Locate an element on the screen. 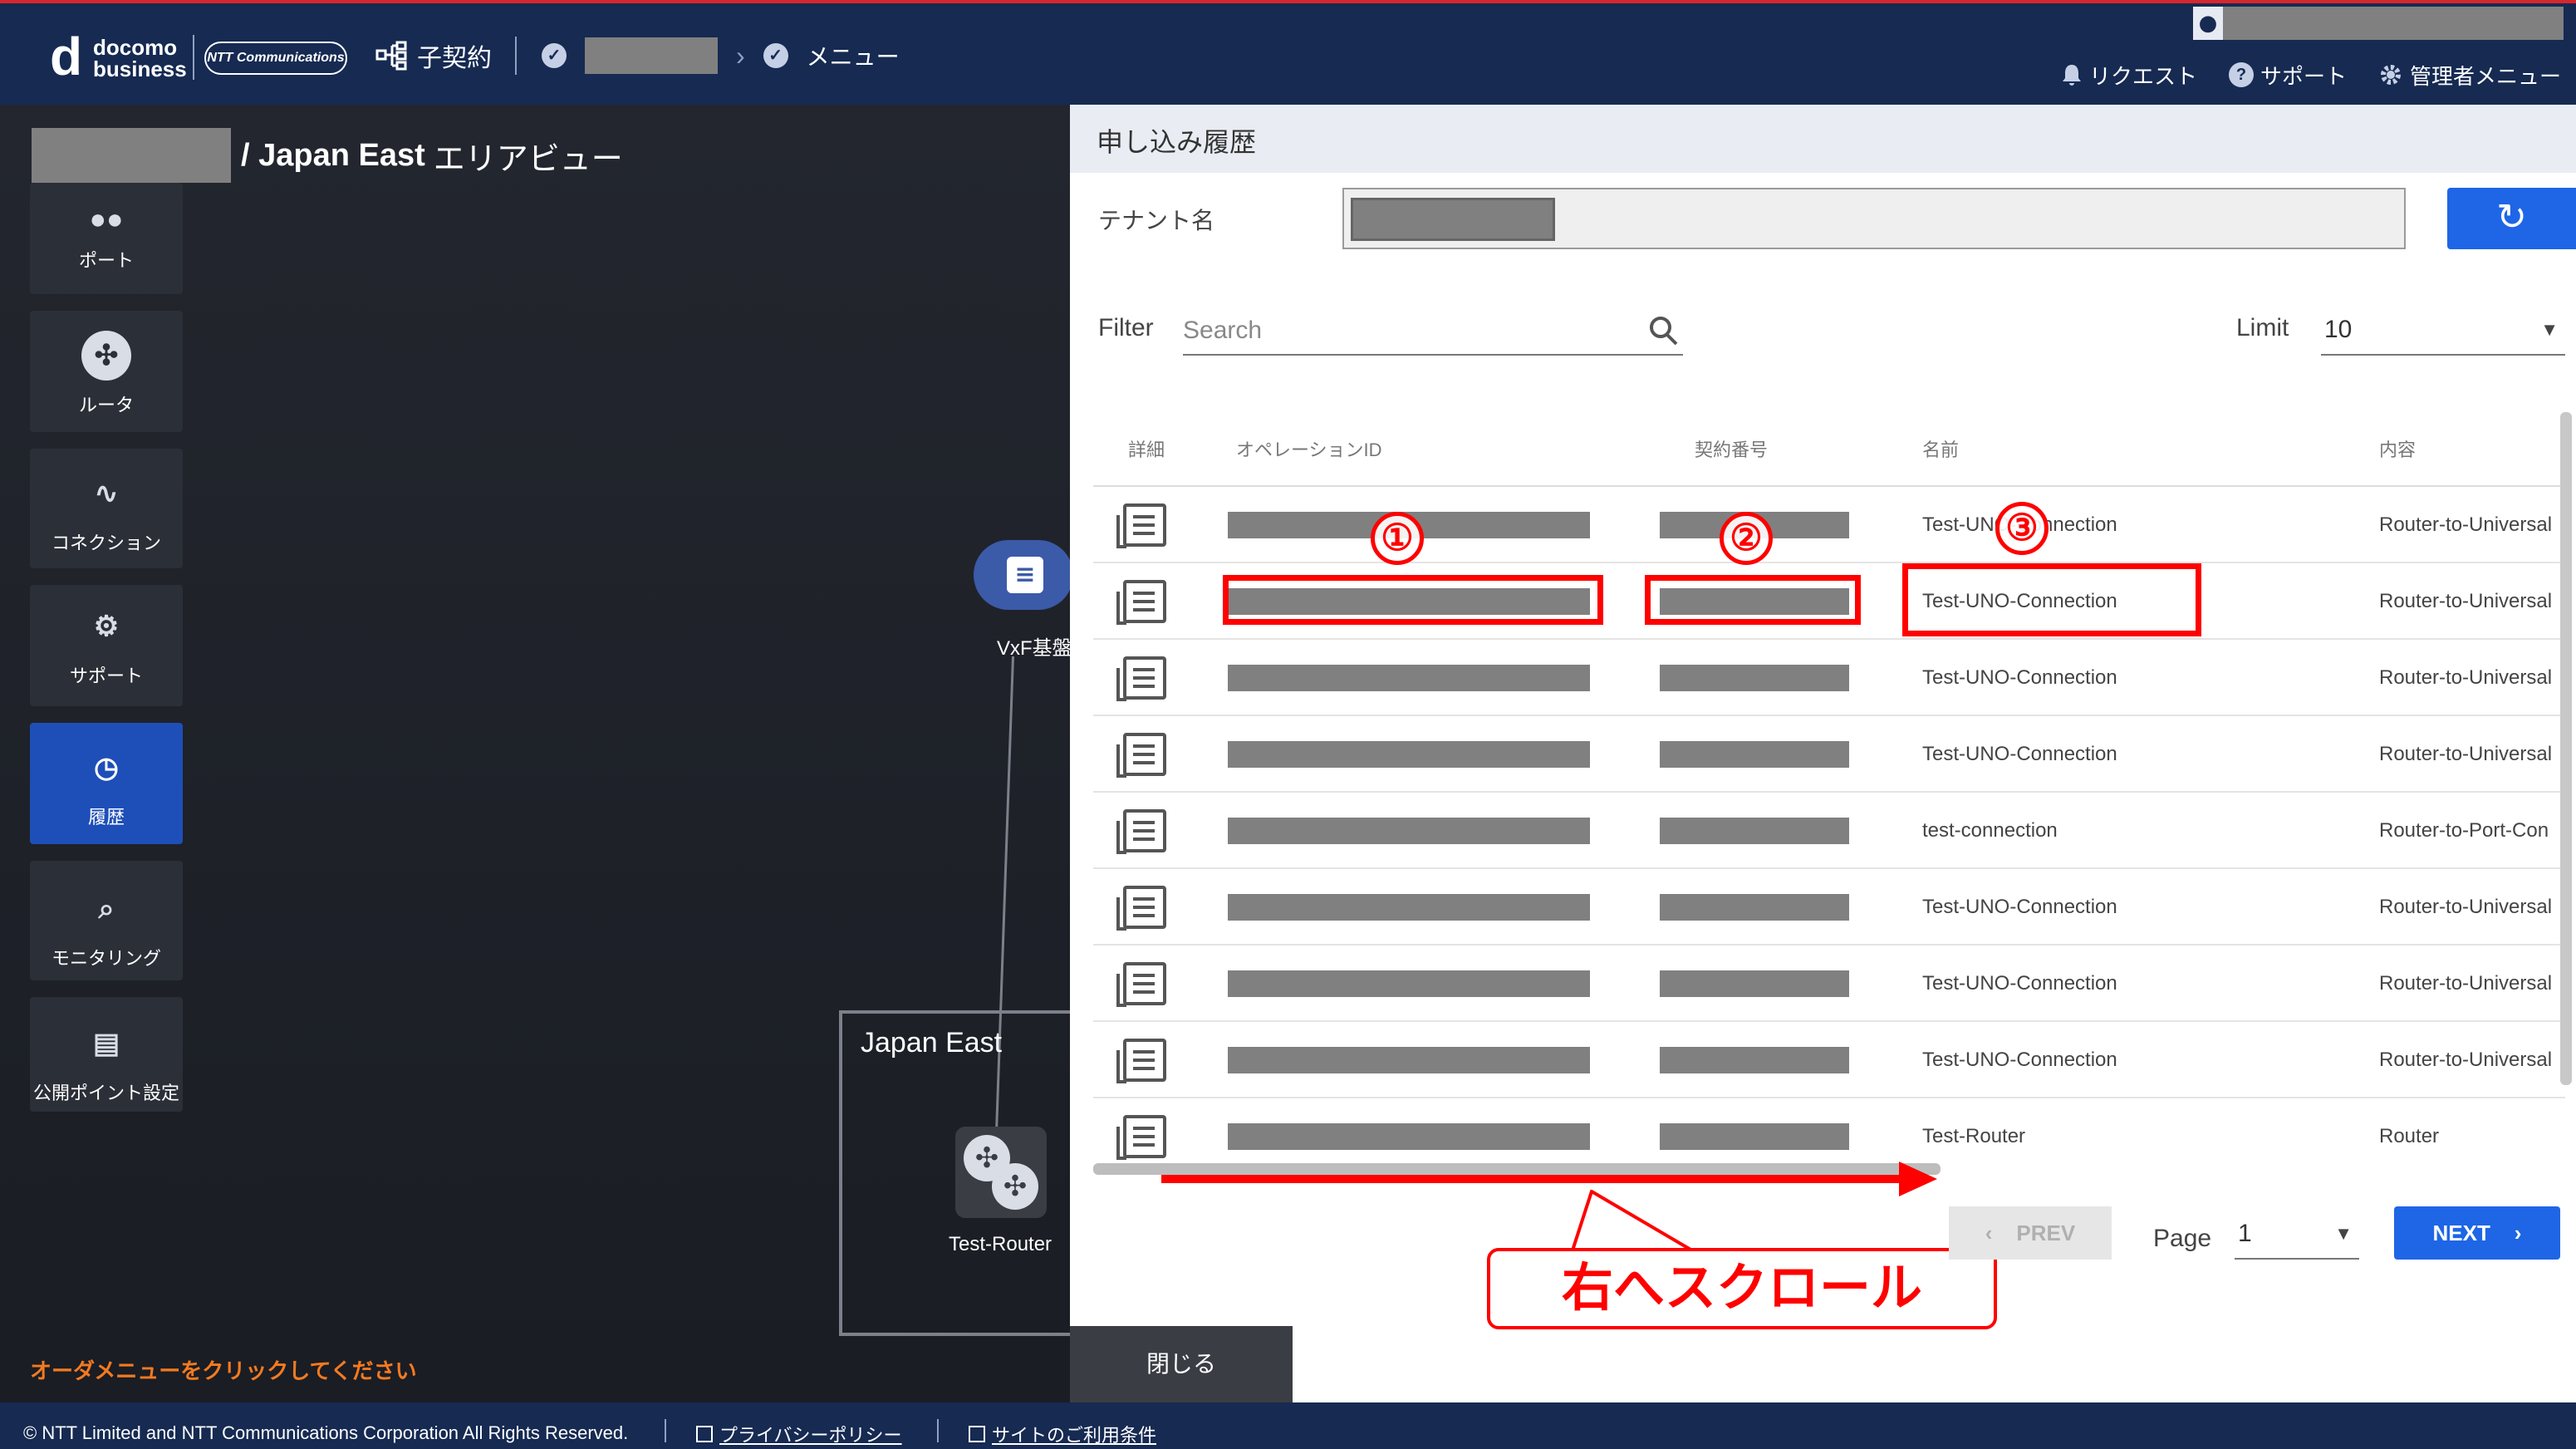 The image size is (2576, 1449). docomo-business-logo: docomo business is located at coordinates (140, 58).